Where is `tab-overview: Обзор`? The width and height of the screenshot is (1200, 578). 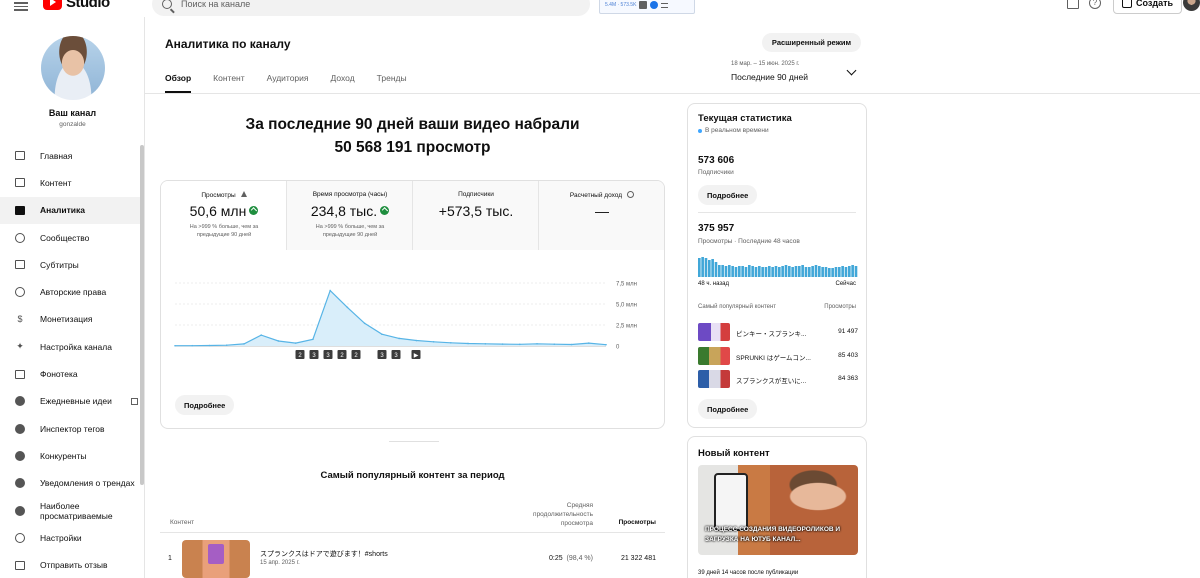 tab-overview: Обзор is located at coordinates (178, 83).